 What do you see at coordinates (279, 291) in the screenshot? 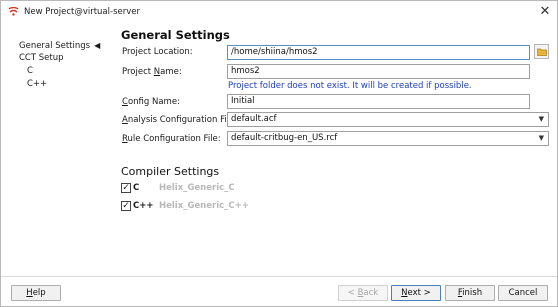
I see `dialog-footer: Help < Back Next > Finish Cancel` at bounding box center [279, 291].